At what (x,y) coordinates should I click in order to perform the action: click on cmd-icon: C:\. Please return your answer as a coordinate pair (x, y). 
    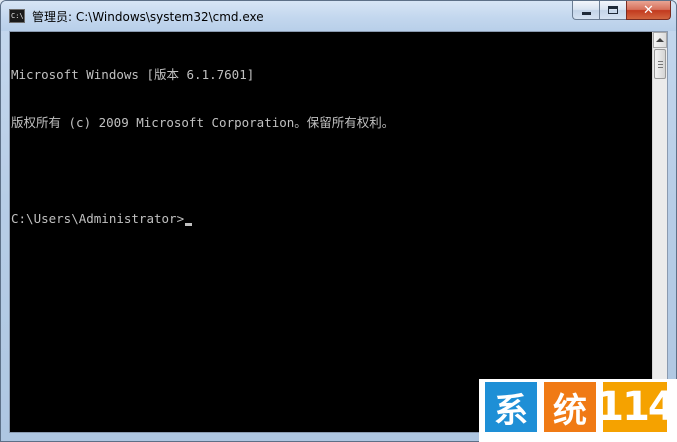
    Looking at the image, I should click on (17, 16).